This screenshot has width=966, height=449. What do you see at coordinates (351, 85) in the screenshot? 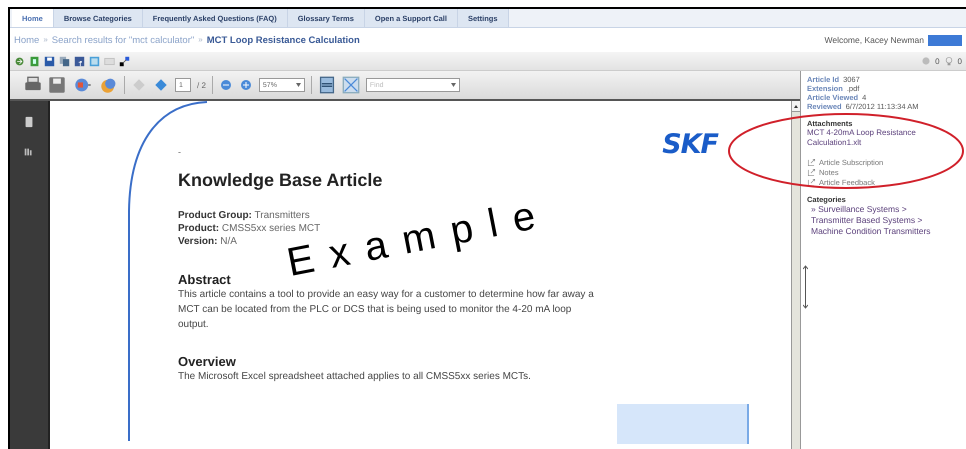
I see `fit-width-icon` at bounding box center [351, 85].